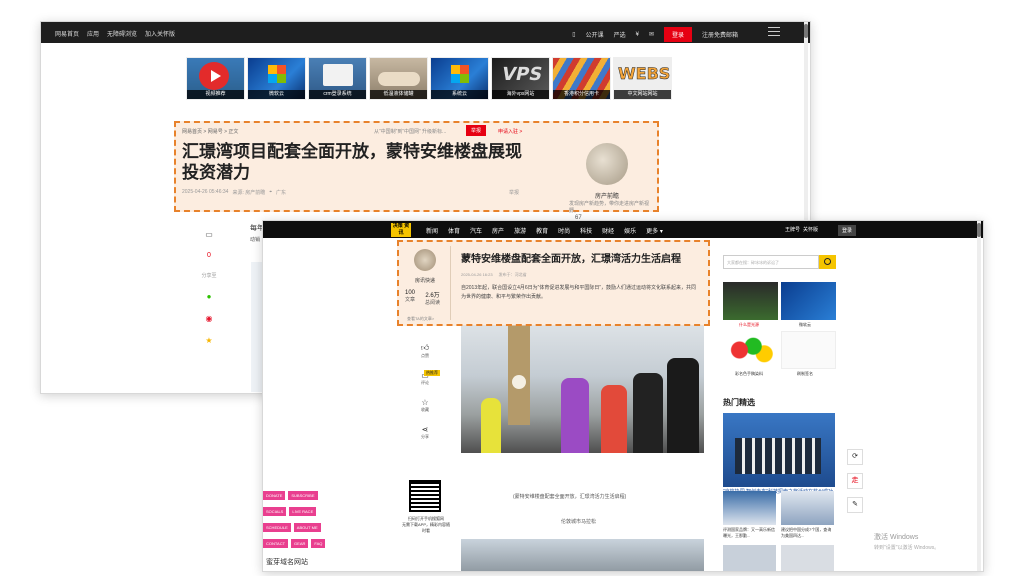 Image resolution: width=1024 pixels, height=576 pixels. I want to click on comment-icon: ▭, so click(209, 234).